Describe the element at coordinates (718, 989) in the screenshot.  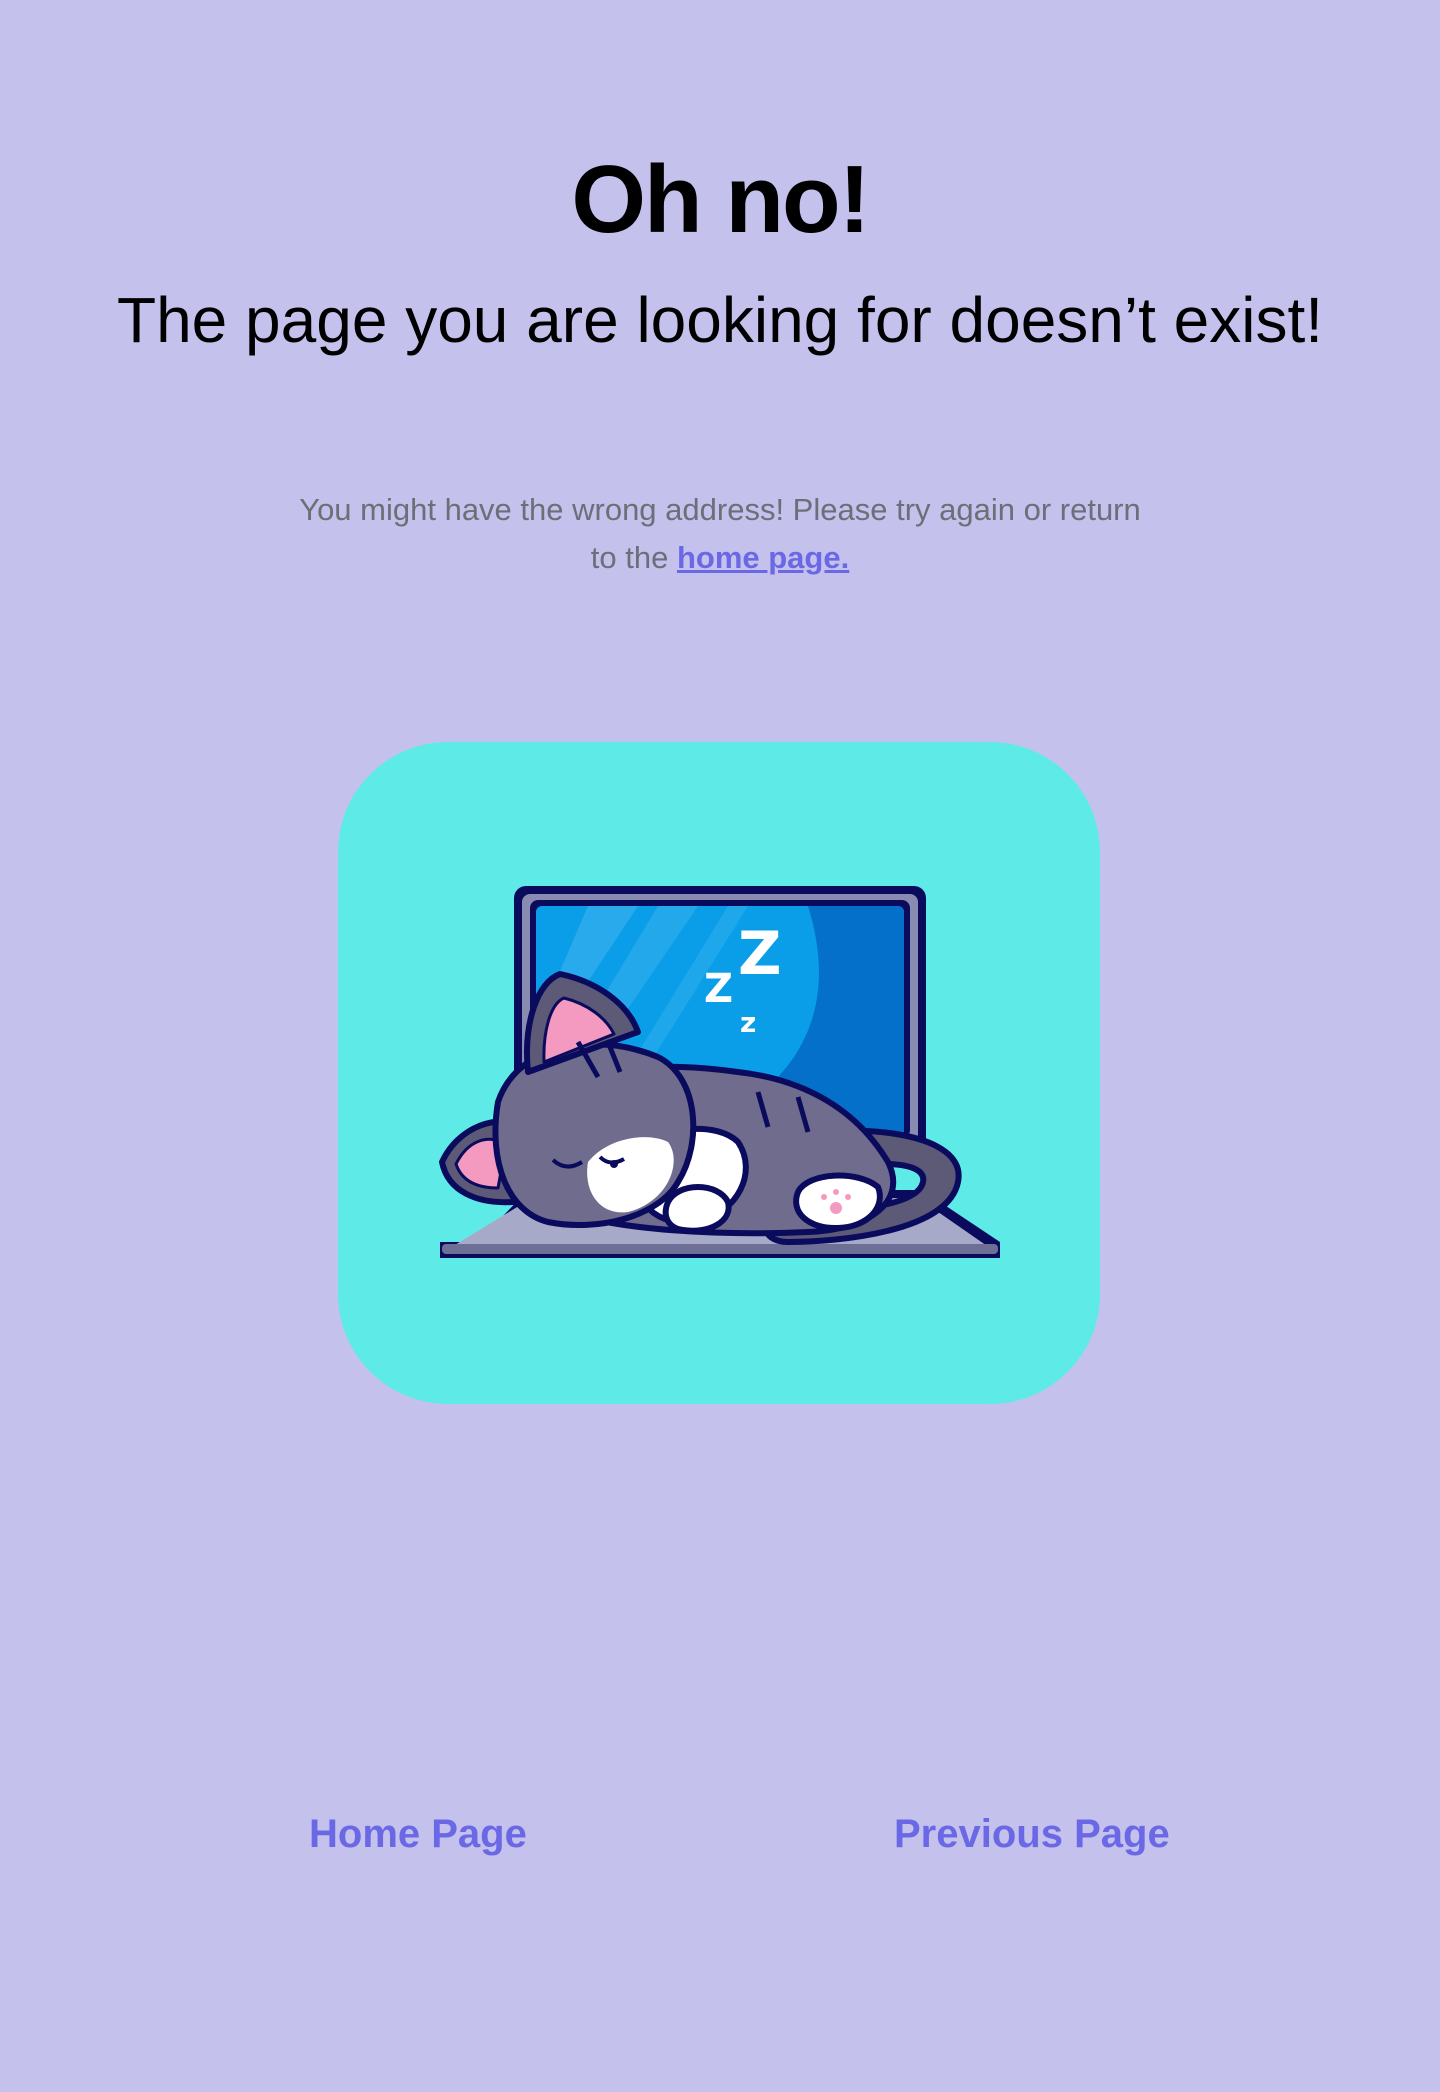
I see `sleep-letter-medium: Z` at that location.